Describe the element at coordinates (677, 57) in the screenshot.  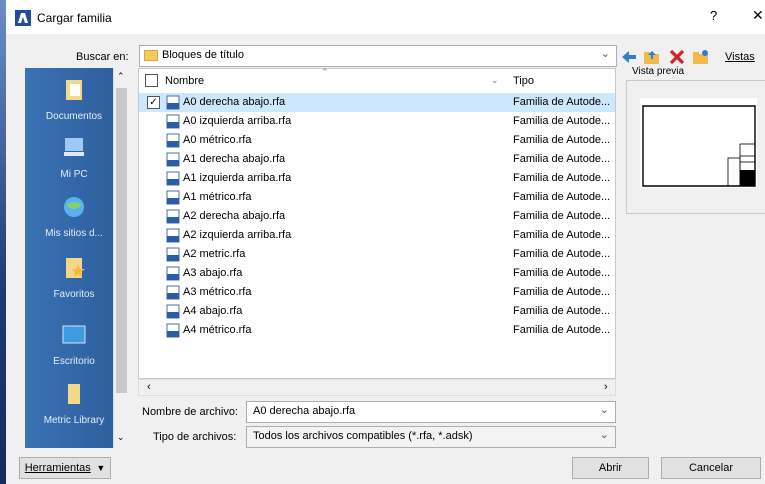
I see `delete-icon` at that location.